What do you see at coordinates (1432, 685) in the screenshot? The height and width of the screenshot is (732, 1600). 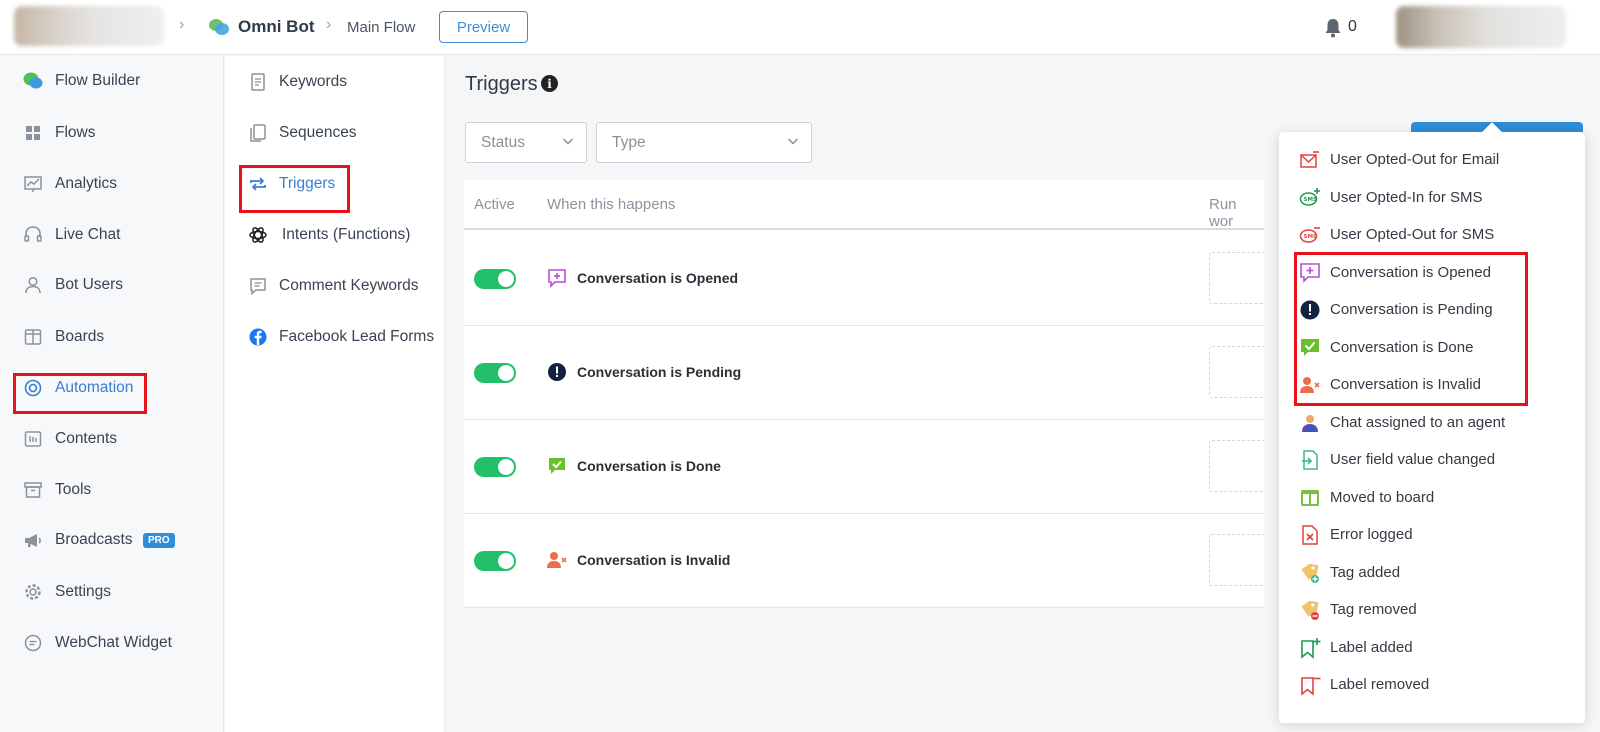 I see `dropdown-item-label-removed: Label removed` at bounding box center [1432, 685].